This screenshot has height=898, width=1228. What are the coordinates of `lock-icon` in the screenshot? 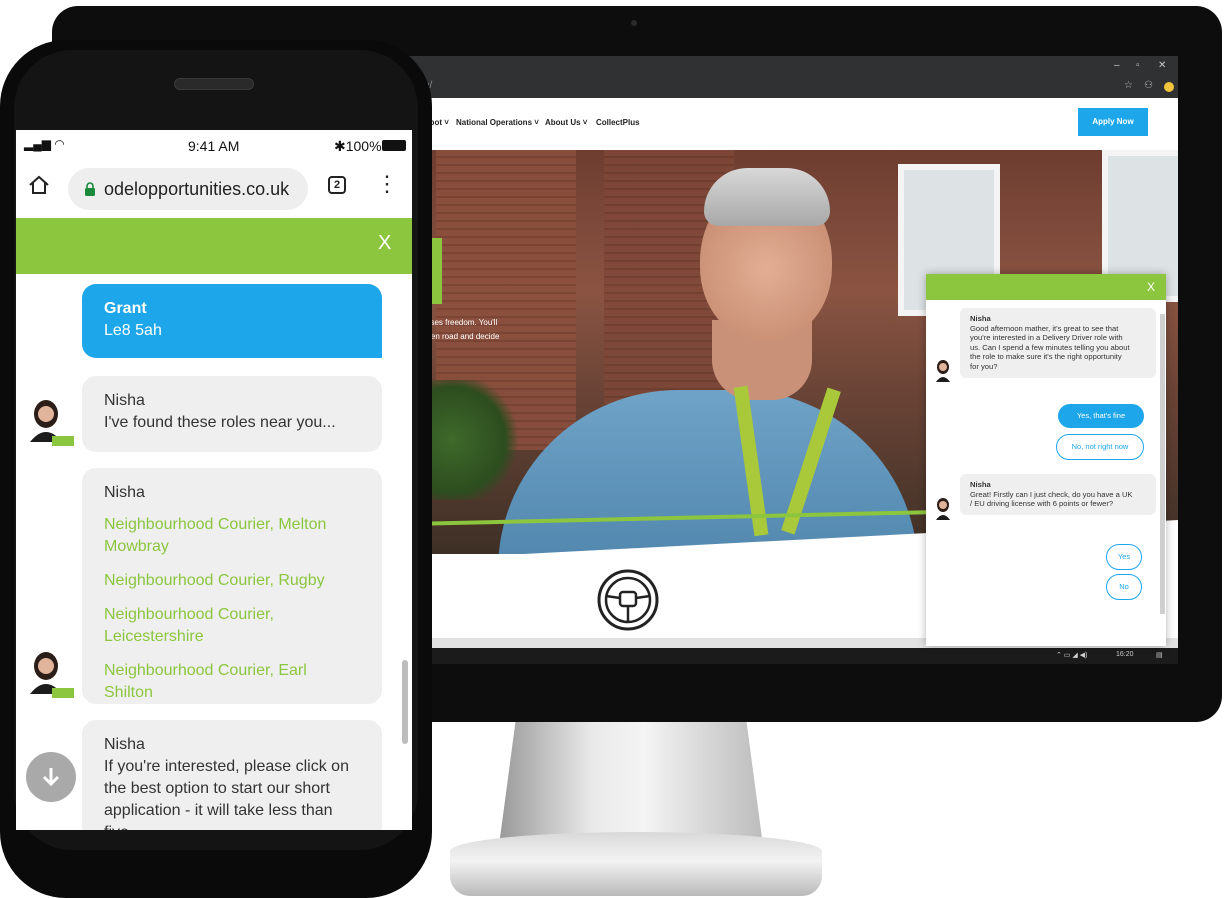 It's located at (90, 189).